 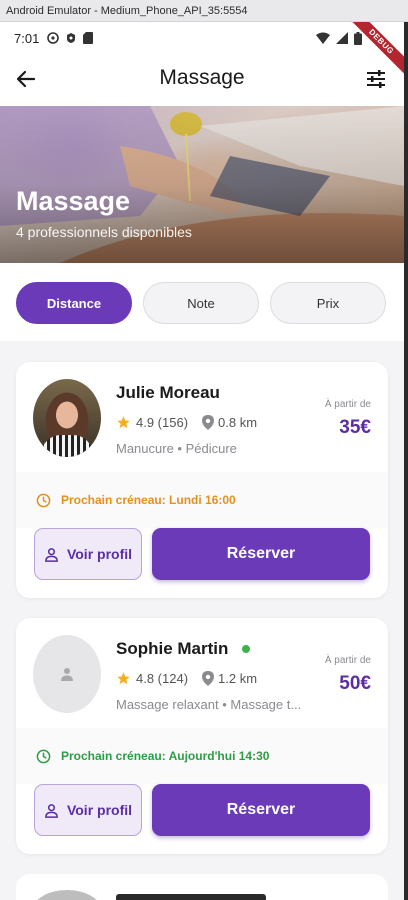 What do you see at coordinates (406, 461) in the screenshot?
I see `screen-edge` at bounding box center [406, 461].